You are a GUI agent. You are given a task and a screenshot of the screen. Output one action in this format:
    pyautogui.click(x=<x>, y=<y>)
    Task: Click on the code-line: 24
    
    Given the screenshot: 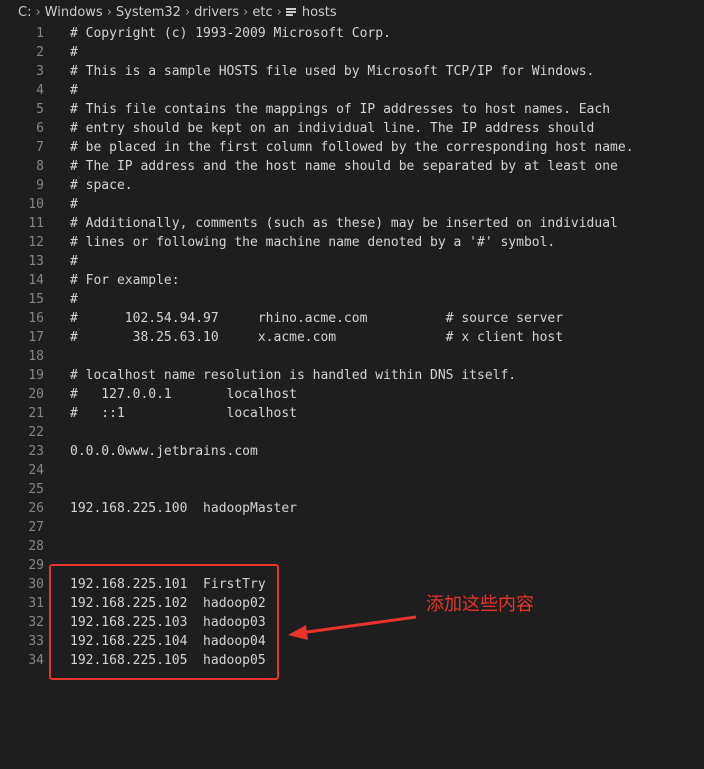 What is the action you would take?
    pyautogui.click(x=352, y=470)
    